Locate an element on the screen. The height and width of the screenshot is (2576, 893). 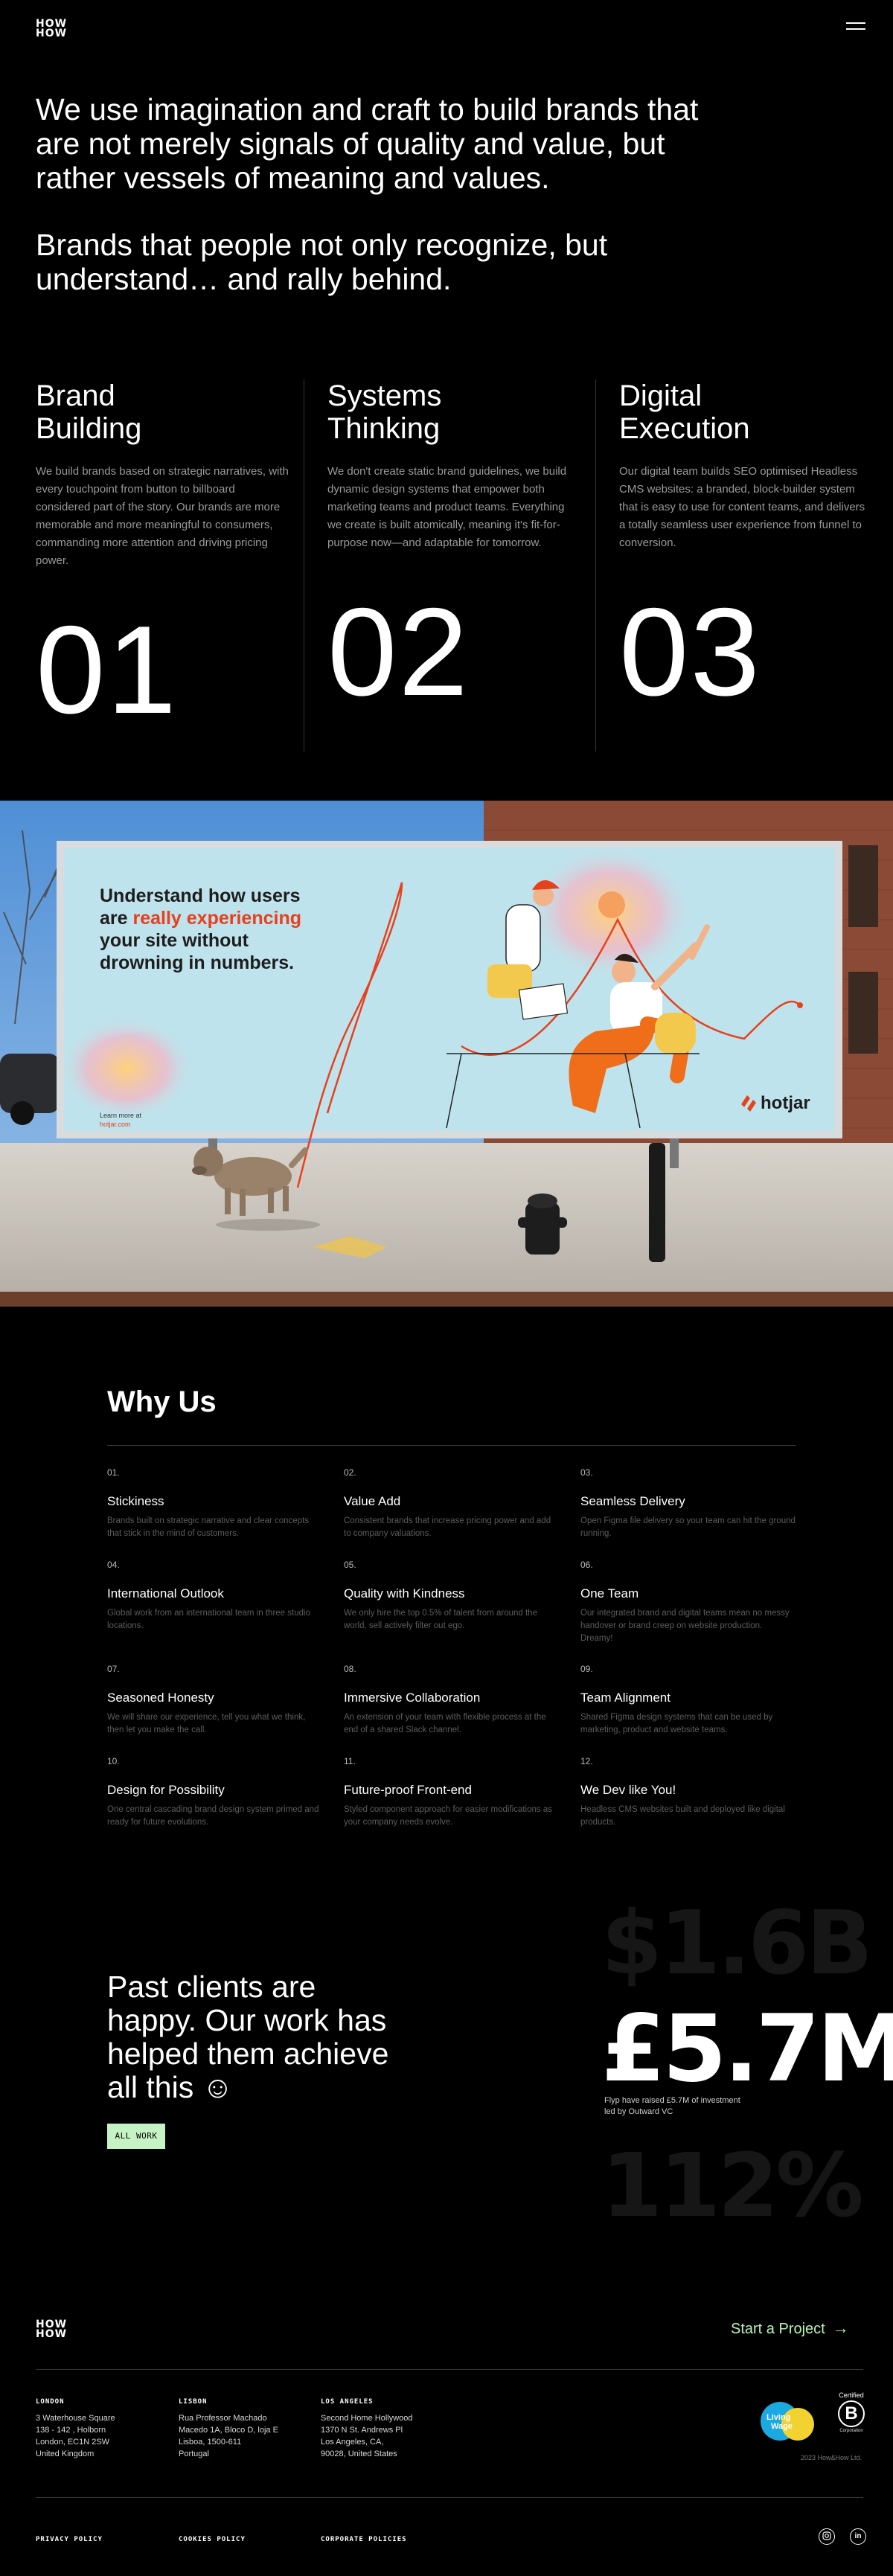
billboard-text-line-2: are really experiencing is located at coordinates (200, 918).